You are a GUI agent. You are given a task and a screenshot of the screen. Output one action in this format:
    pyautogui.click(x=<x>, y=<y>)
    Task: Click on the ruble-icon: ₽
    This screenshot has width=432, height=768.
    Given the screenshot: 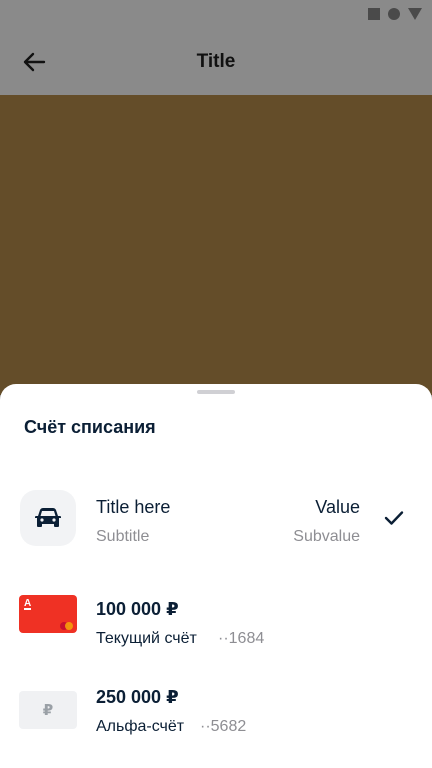 What is the action you would take?
    pyautogui.click(x=48, y=710)
    